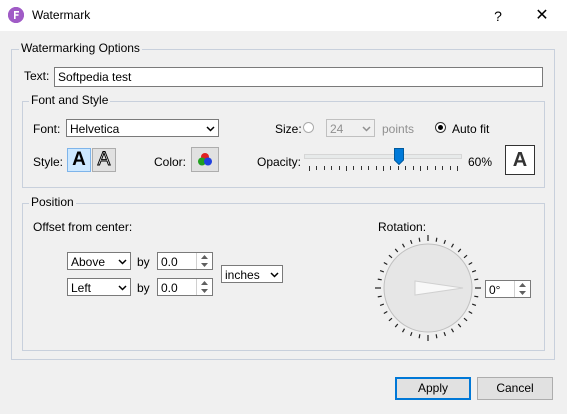 This screenshot has height=414, width=567. I want to click on watermark-text-input: Softpedia test, so click(298, 77).